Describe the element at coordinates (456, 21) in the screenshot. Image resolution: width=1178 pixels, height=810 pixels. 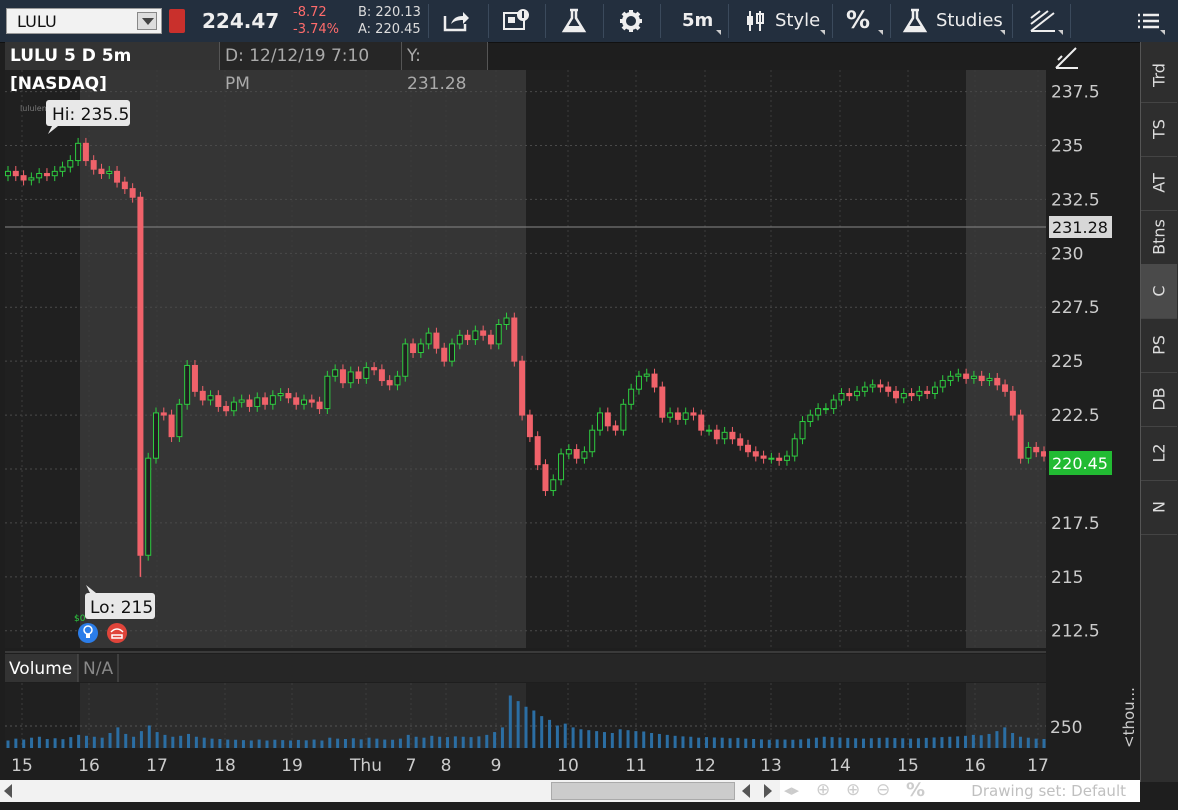
I see `share-icon` at that location.